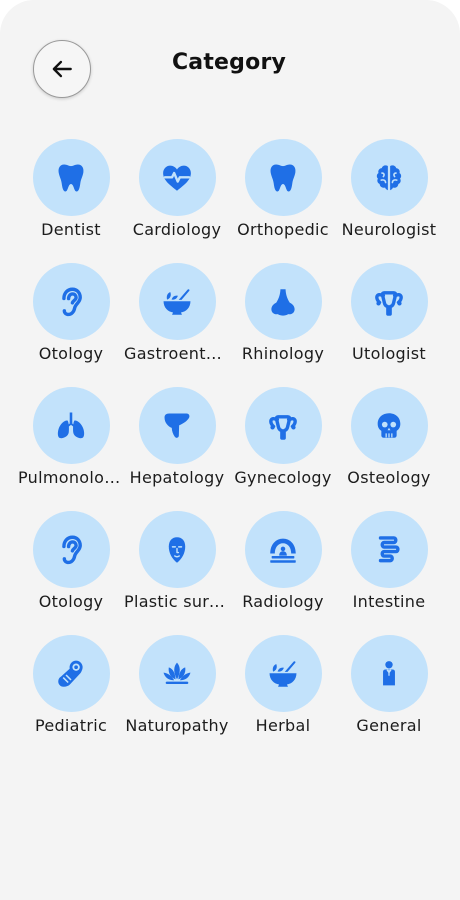 The height and width of the screenshot is (900, 460). I want to click on category-item-herbal: Herbal, so click(283, 697).